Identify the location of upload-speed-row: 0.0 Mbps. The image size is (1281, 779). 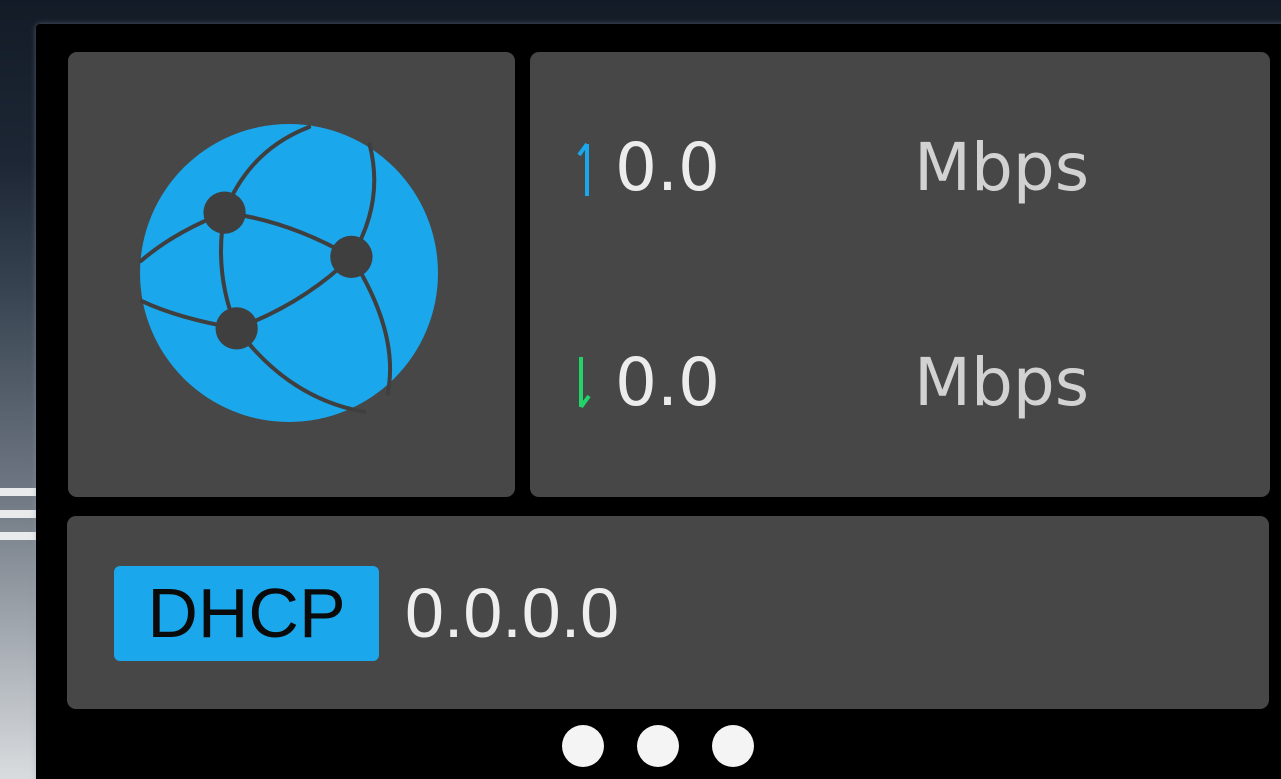
(832, 168).